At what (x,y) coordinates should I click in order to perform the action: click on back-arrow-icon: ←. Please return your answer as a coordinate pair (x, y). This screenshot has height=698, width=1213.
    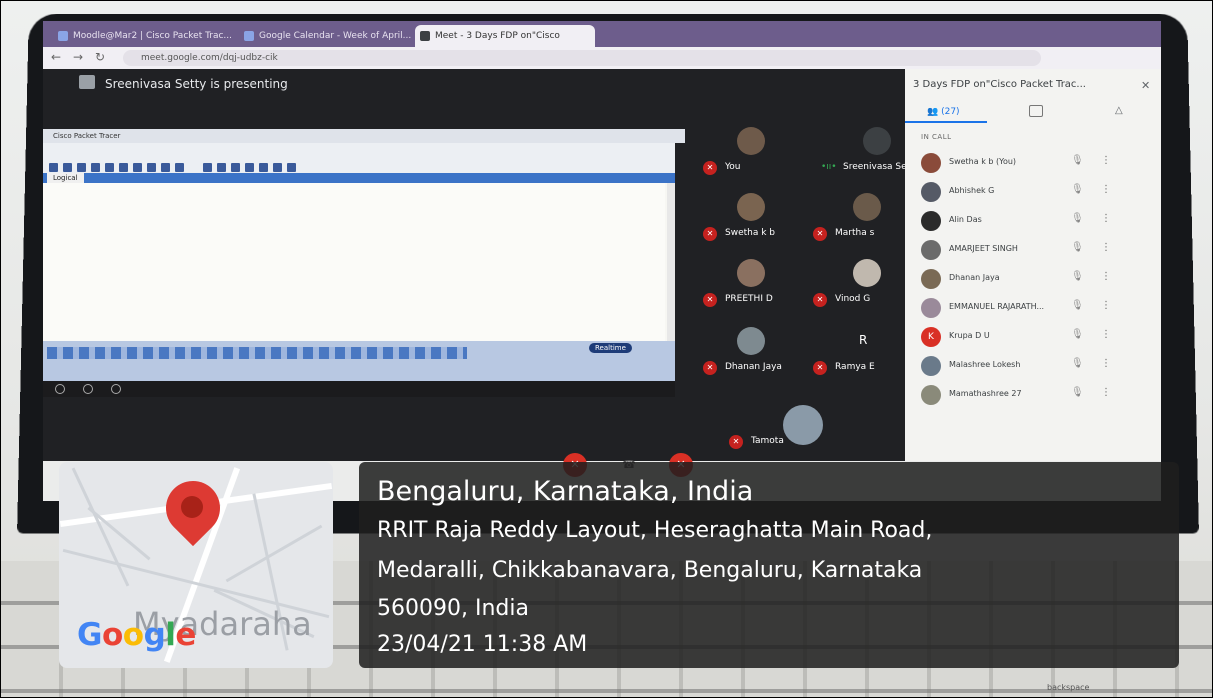
    Looking at the image, I should click on (56, 57).